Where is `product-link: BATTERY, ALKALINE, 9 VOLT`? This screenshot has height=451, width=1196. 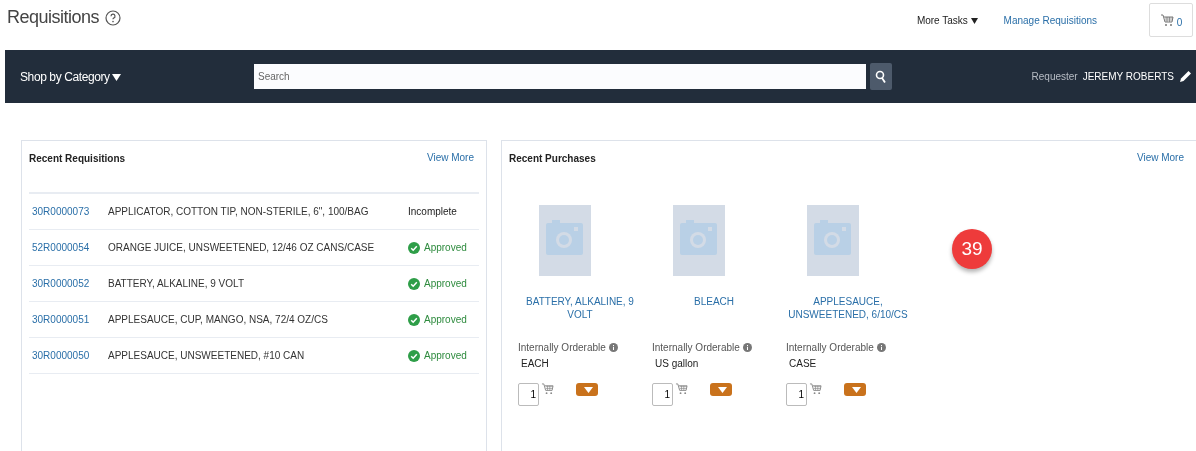
product-link: BATTERY, ALKALINE, 9 VOLT is located at coordinates (580, 315).